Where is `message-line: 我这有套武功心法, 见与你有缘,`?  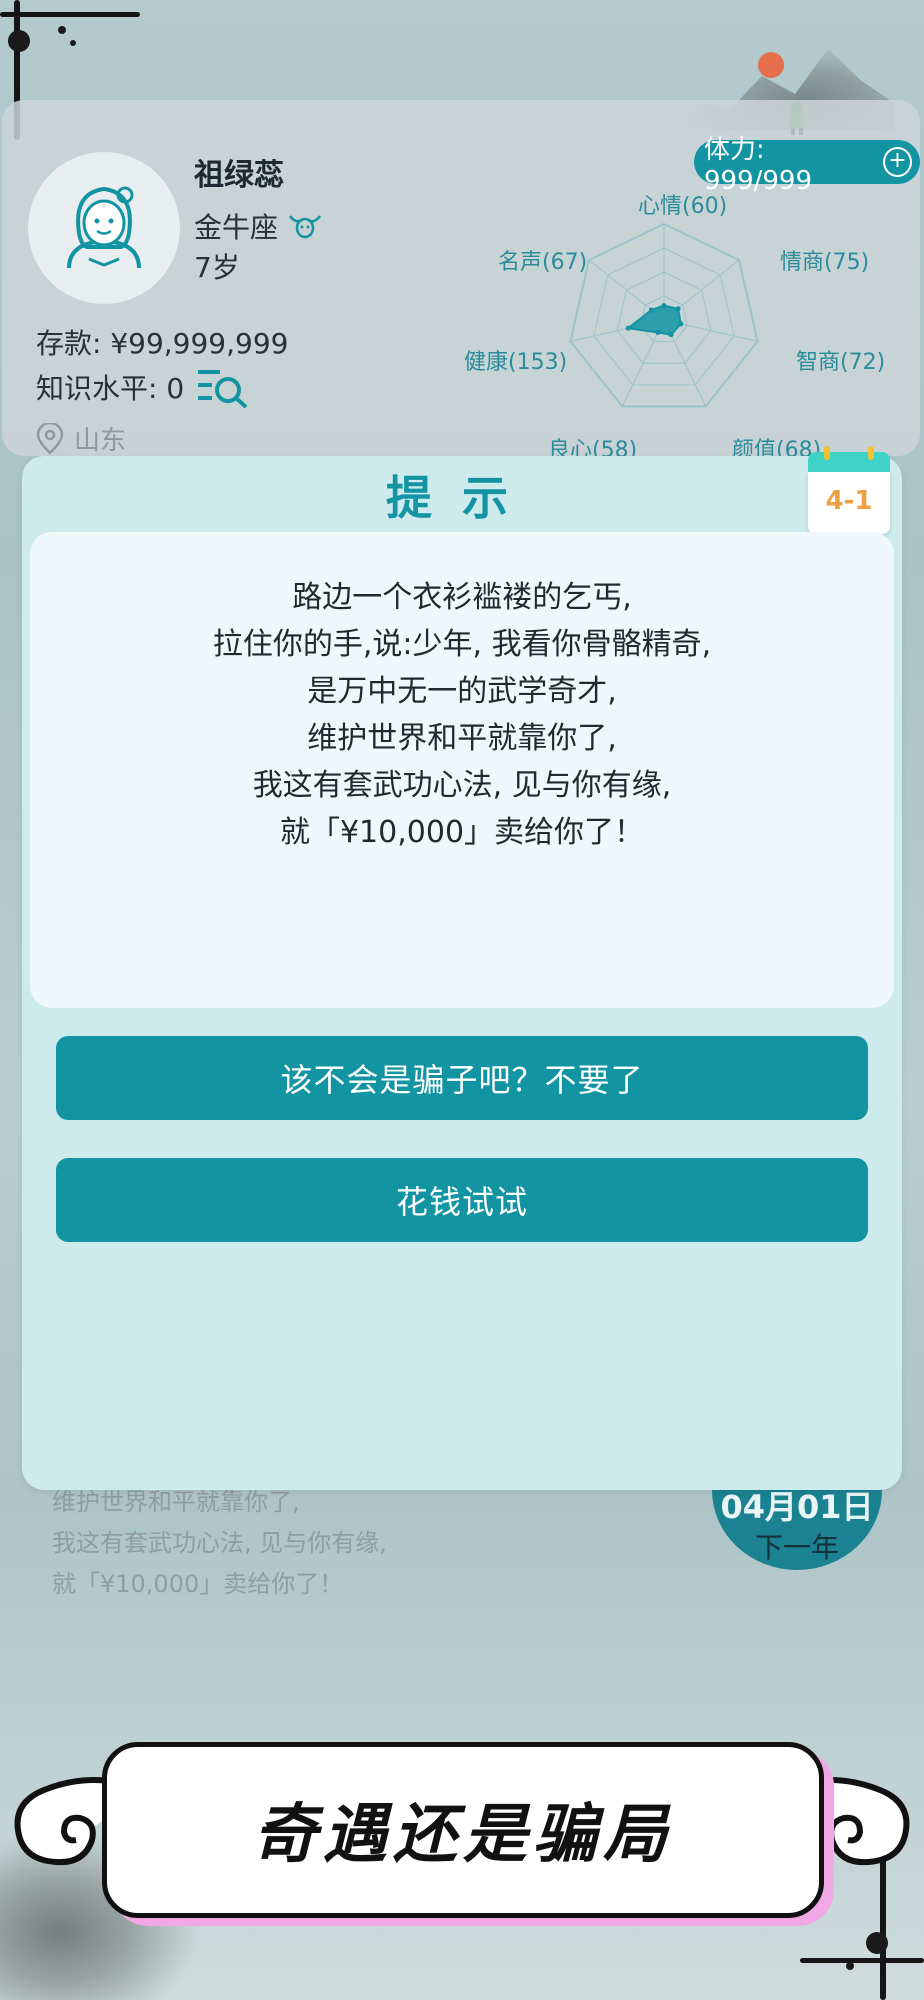 message-line: 我这有套武功心法, 见与你有缘, is located at coordinates (462, 785).